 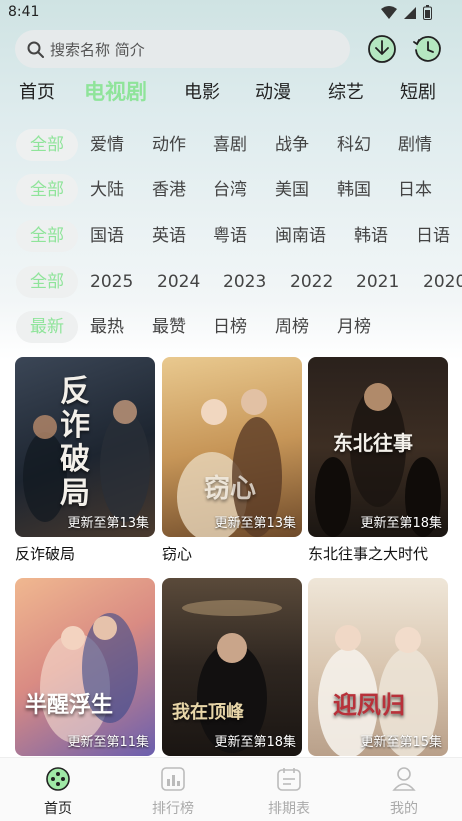 I want to click on nav-label: 排期表, so click(x=289, y=809).